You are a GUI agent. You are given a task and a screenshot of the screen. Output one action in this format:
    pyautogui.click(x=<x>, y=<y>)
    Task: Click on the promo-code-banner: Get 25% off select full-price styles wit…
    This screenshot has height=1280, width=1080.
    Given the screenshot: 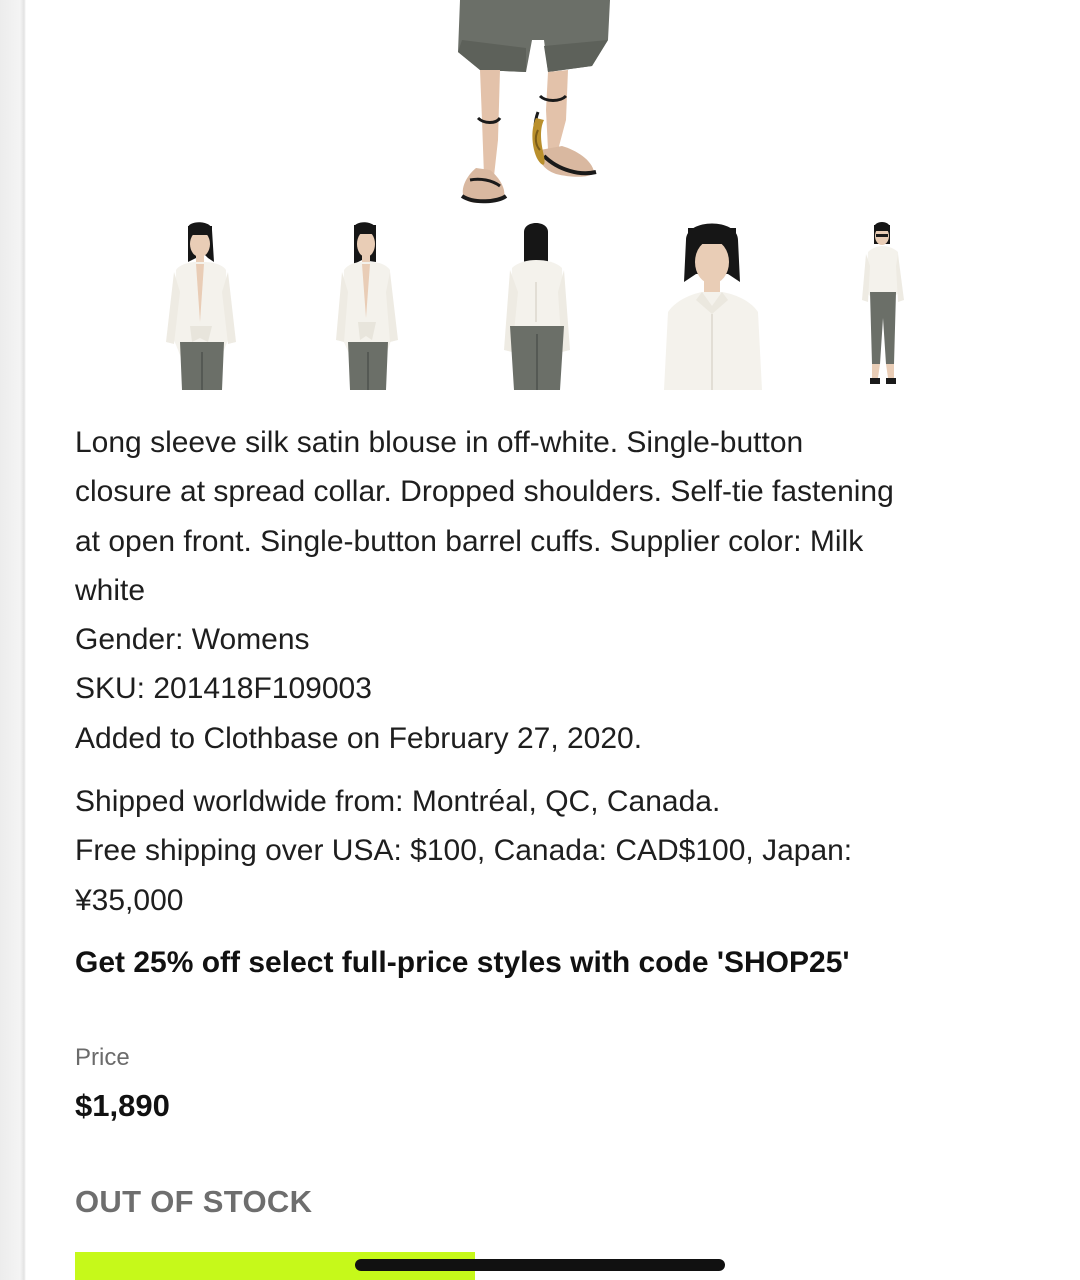 What is the action you would take?
    pyautogui.click(x=462, y=962)
    